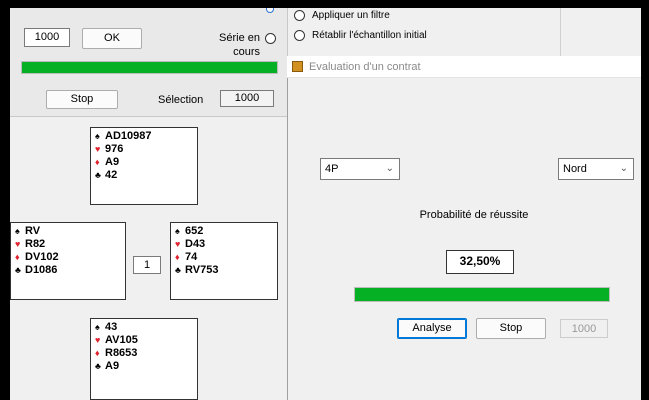 The height and width of the screenshot is (400, 649). Describe the element at coordinates (68, 270) in the screenshot. I see `hand-line-club: ♣ D1086` at that location.